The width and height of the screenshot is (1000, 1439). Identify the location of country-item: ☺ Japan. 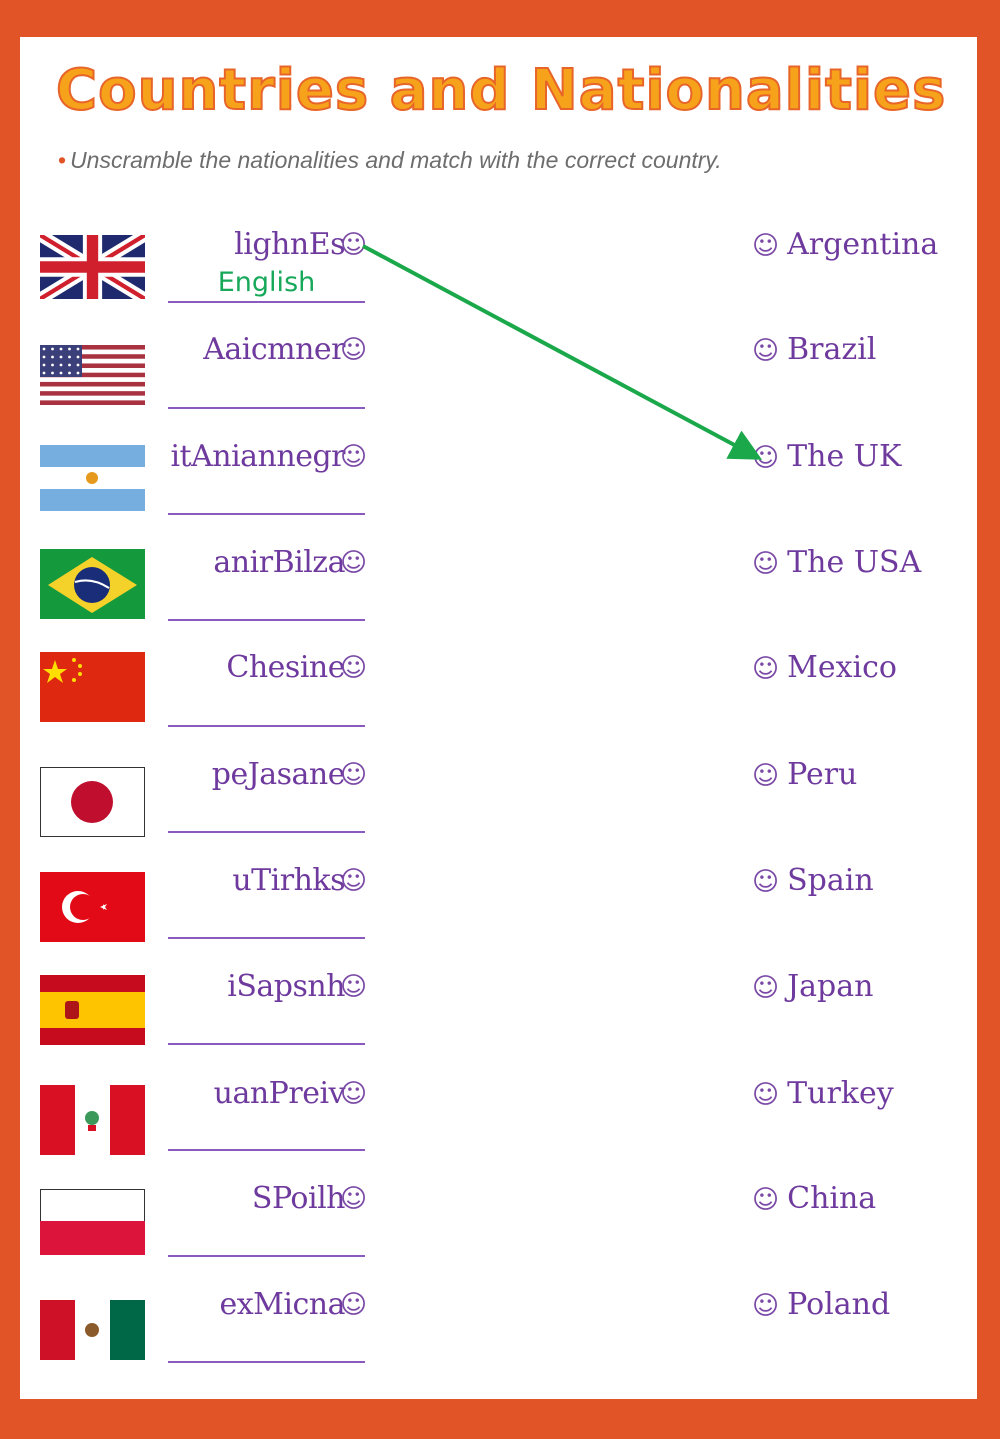
(812, 986).